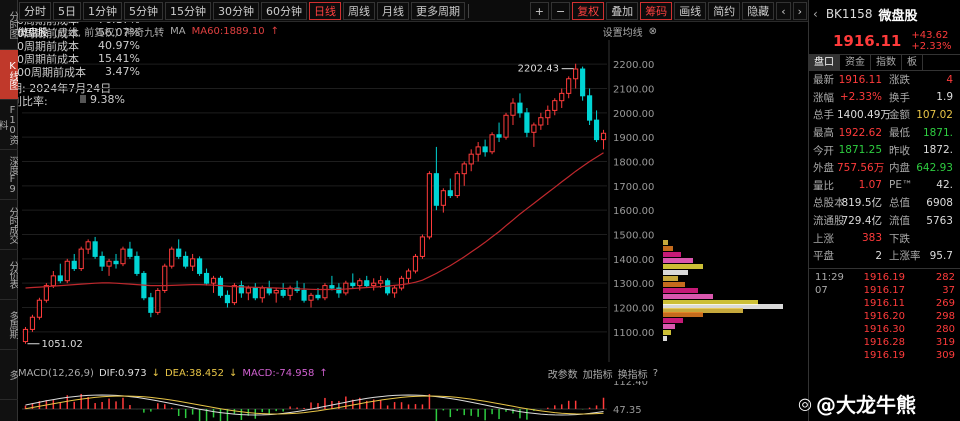 The image size is (960, 421). Describe the element at coordinates (236, 10) in the screenshot. I see `period-tab-5: 30分钟` at that location.